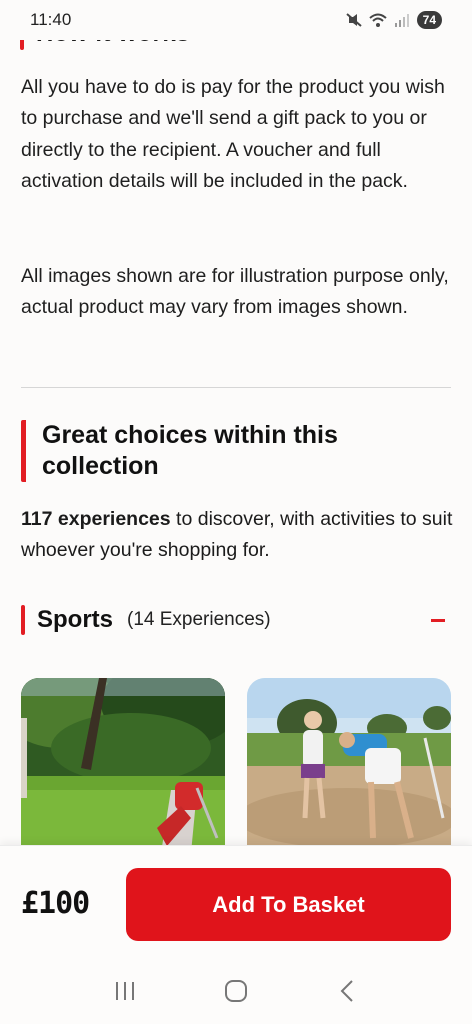 This screenshot has height=1024, width=472. Describe the element at coordinates (353, 20) in the screenshot. I see `mute-icon` at that location.